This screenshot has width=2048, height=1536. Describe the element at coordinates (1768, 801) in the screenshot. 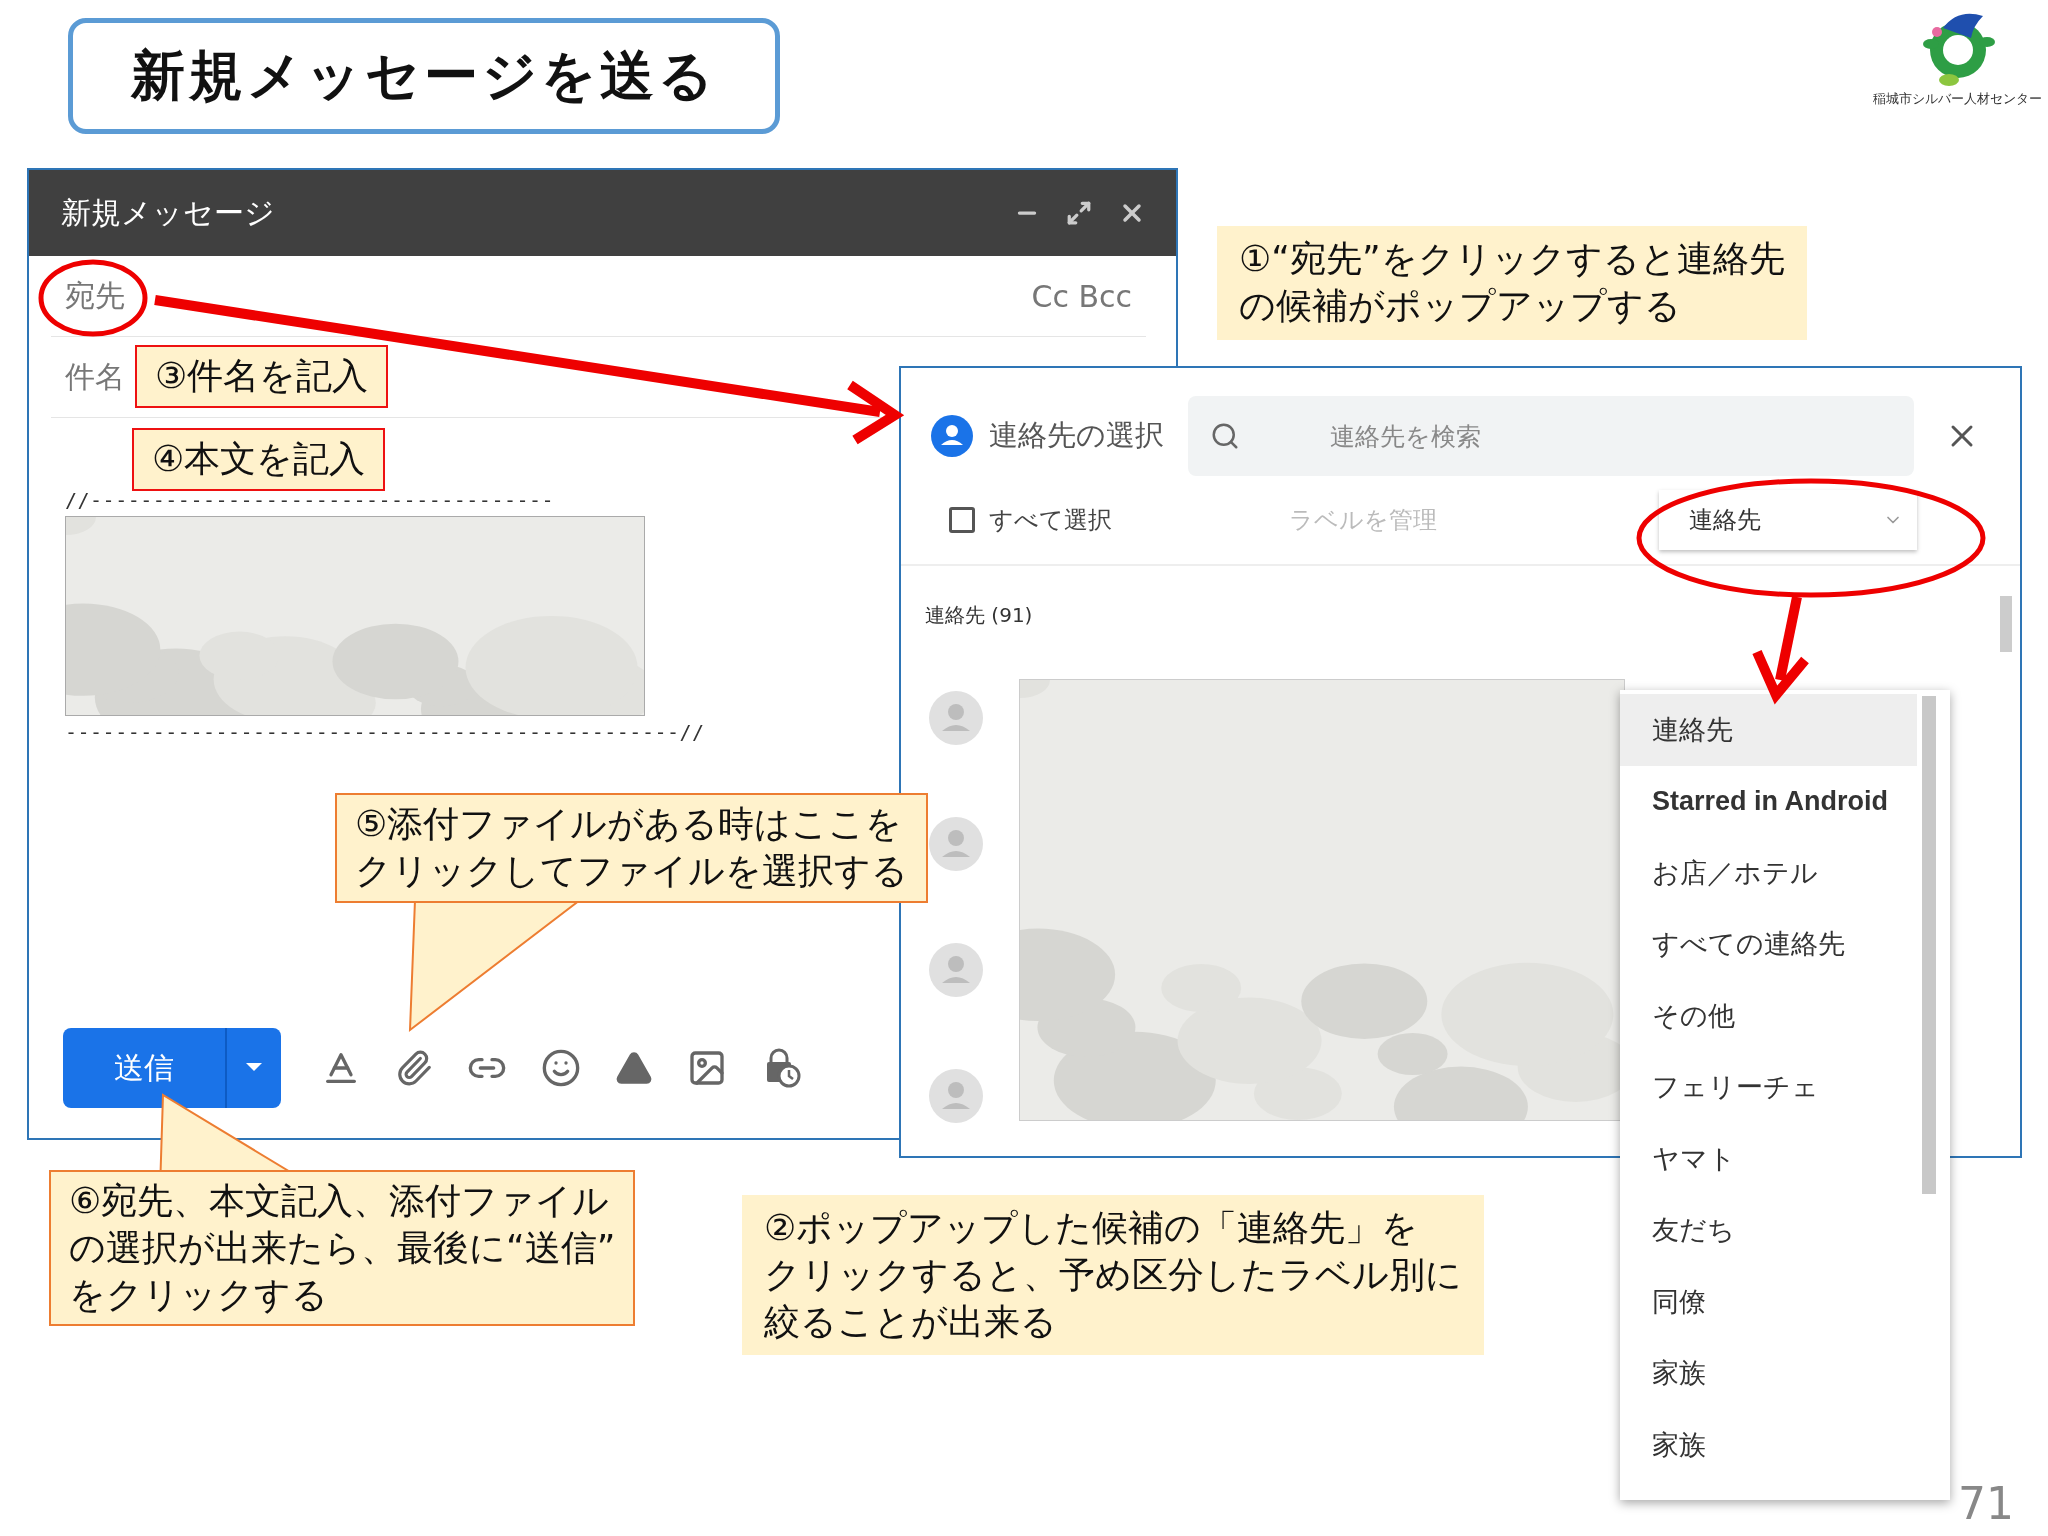

I see `menu-item: Starred in Android` at that location.